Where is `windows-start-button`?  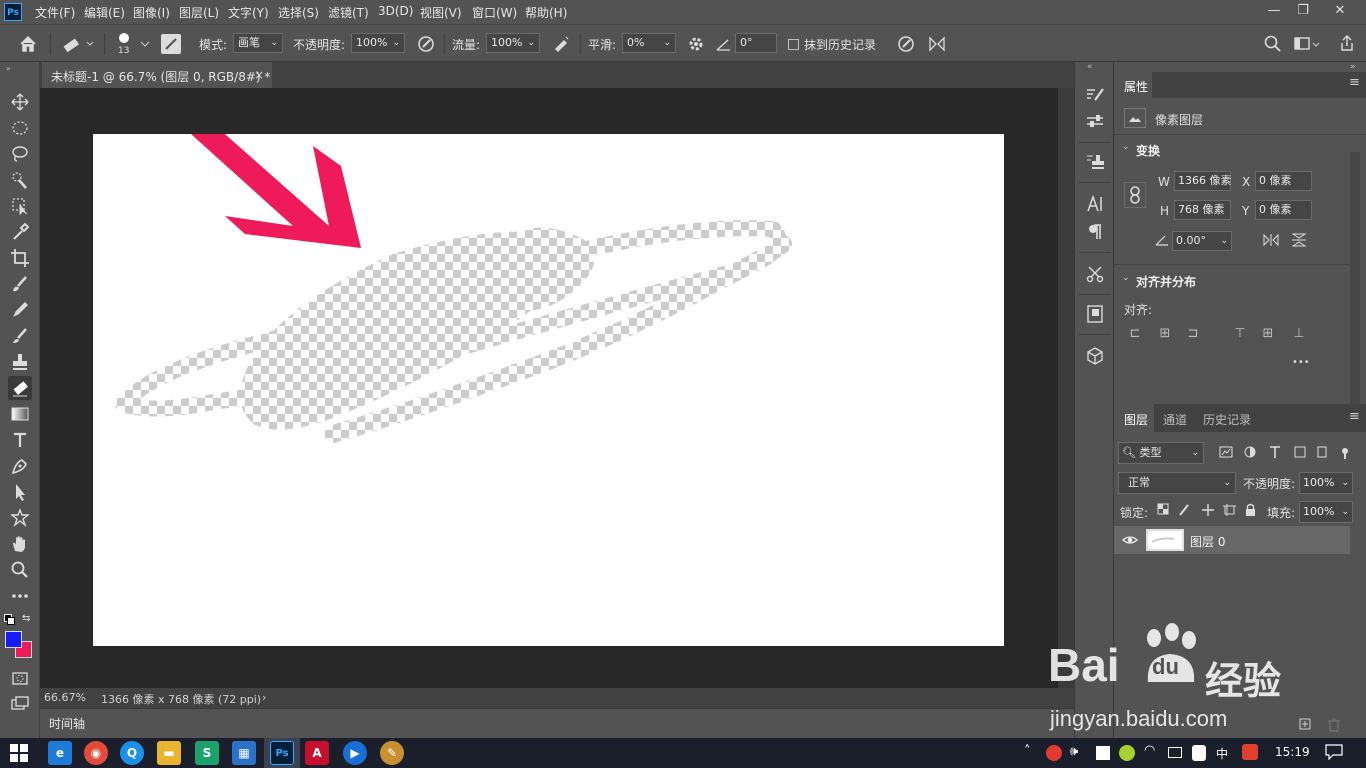
windows-start-button is located at coordinates (19, 753).